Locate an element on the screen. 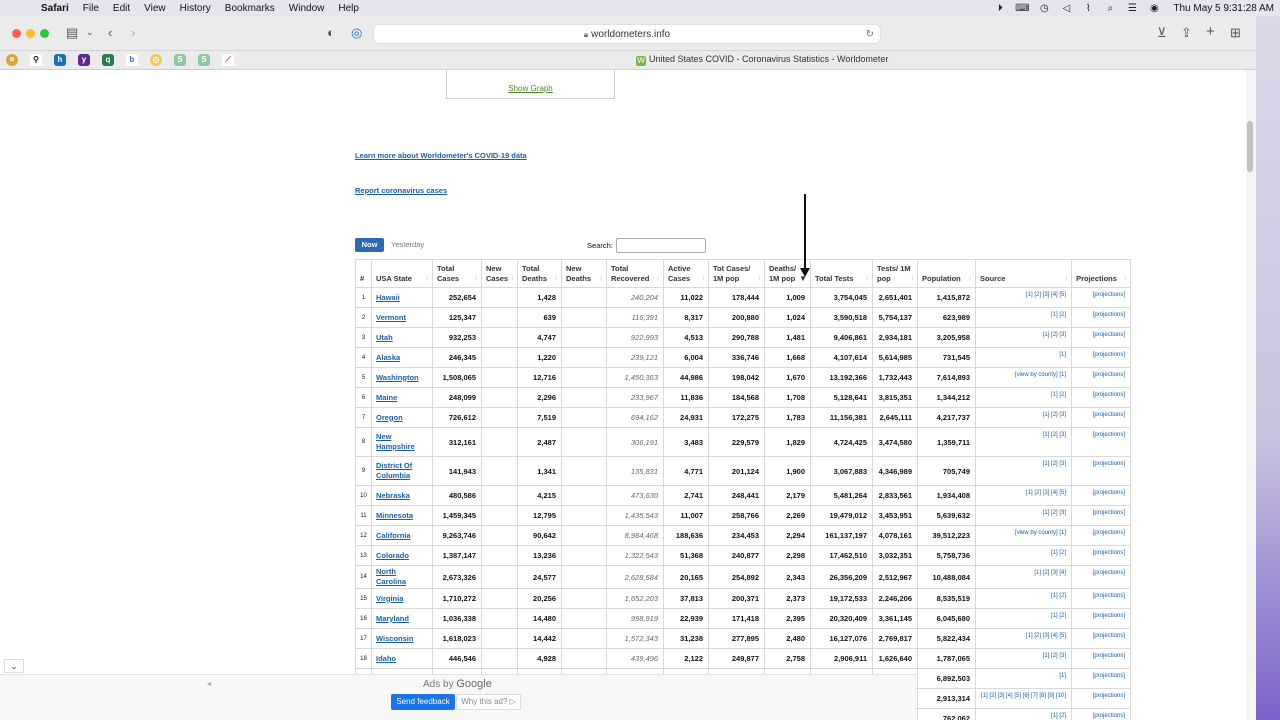  search-icon: ⌕ is located at coordinates (1110, 8).